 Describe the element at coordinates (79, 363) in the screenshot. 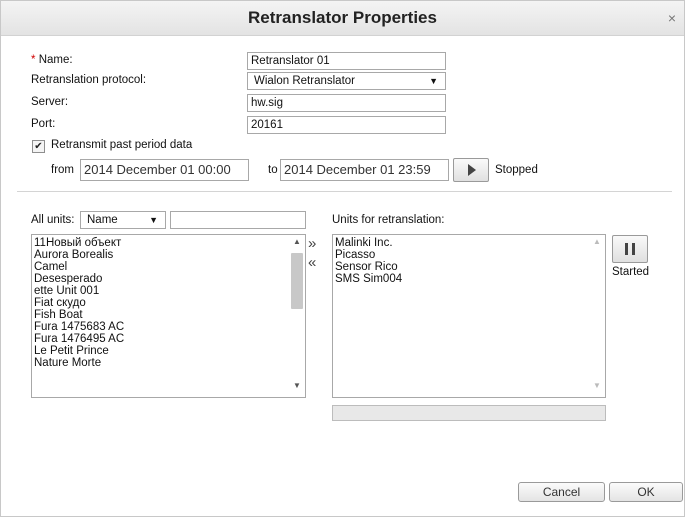

I see `list-item: Nature Morte` at that location.